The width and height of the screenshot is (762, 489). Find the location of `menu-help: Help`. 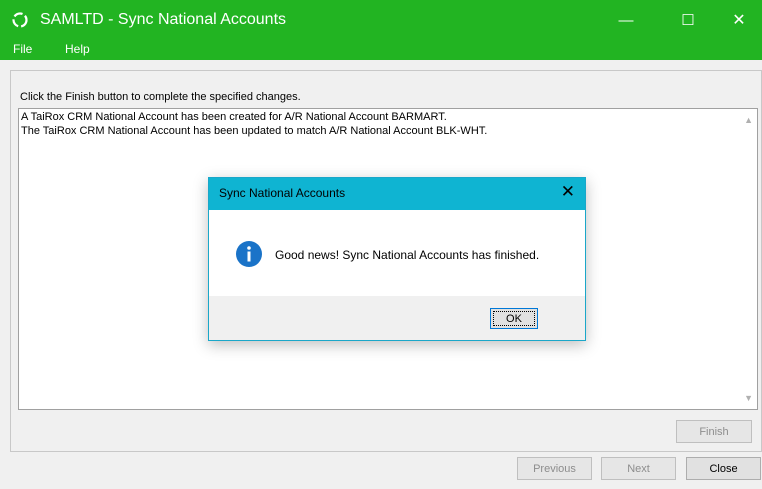

menu-help: Help is located at coordinates (77, 49).